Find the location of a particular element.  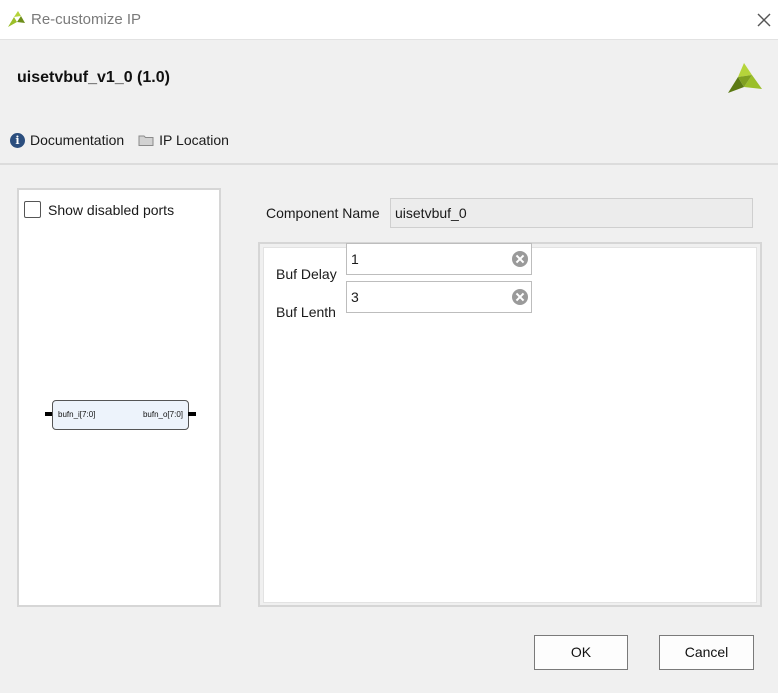

title-bar: Re-customize IP is located at coordinates (389, 20).